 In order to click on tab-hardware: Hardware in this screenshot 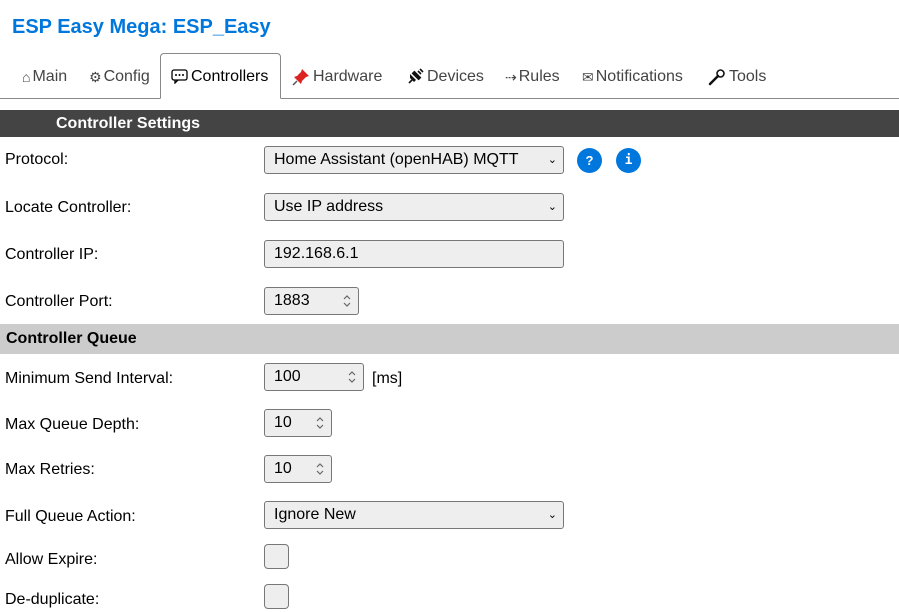, I will do `click(337, 76)`.